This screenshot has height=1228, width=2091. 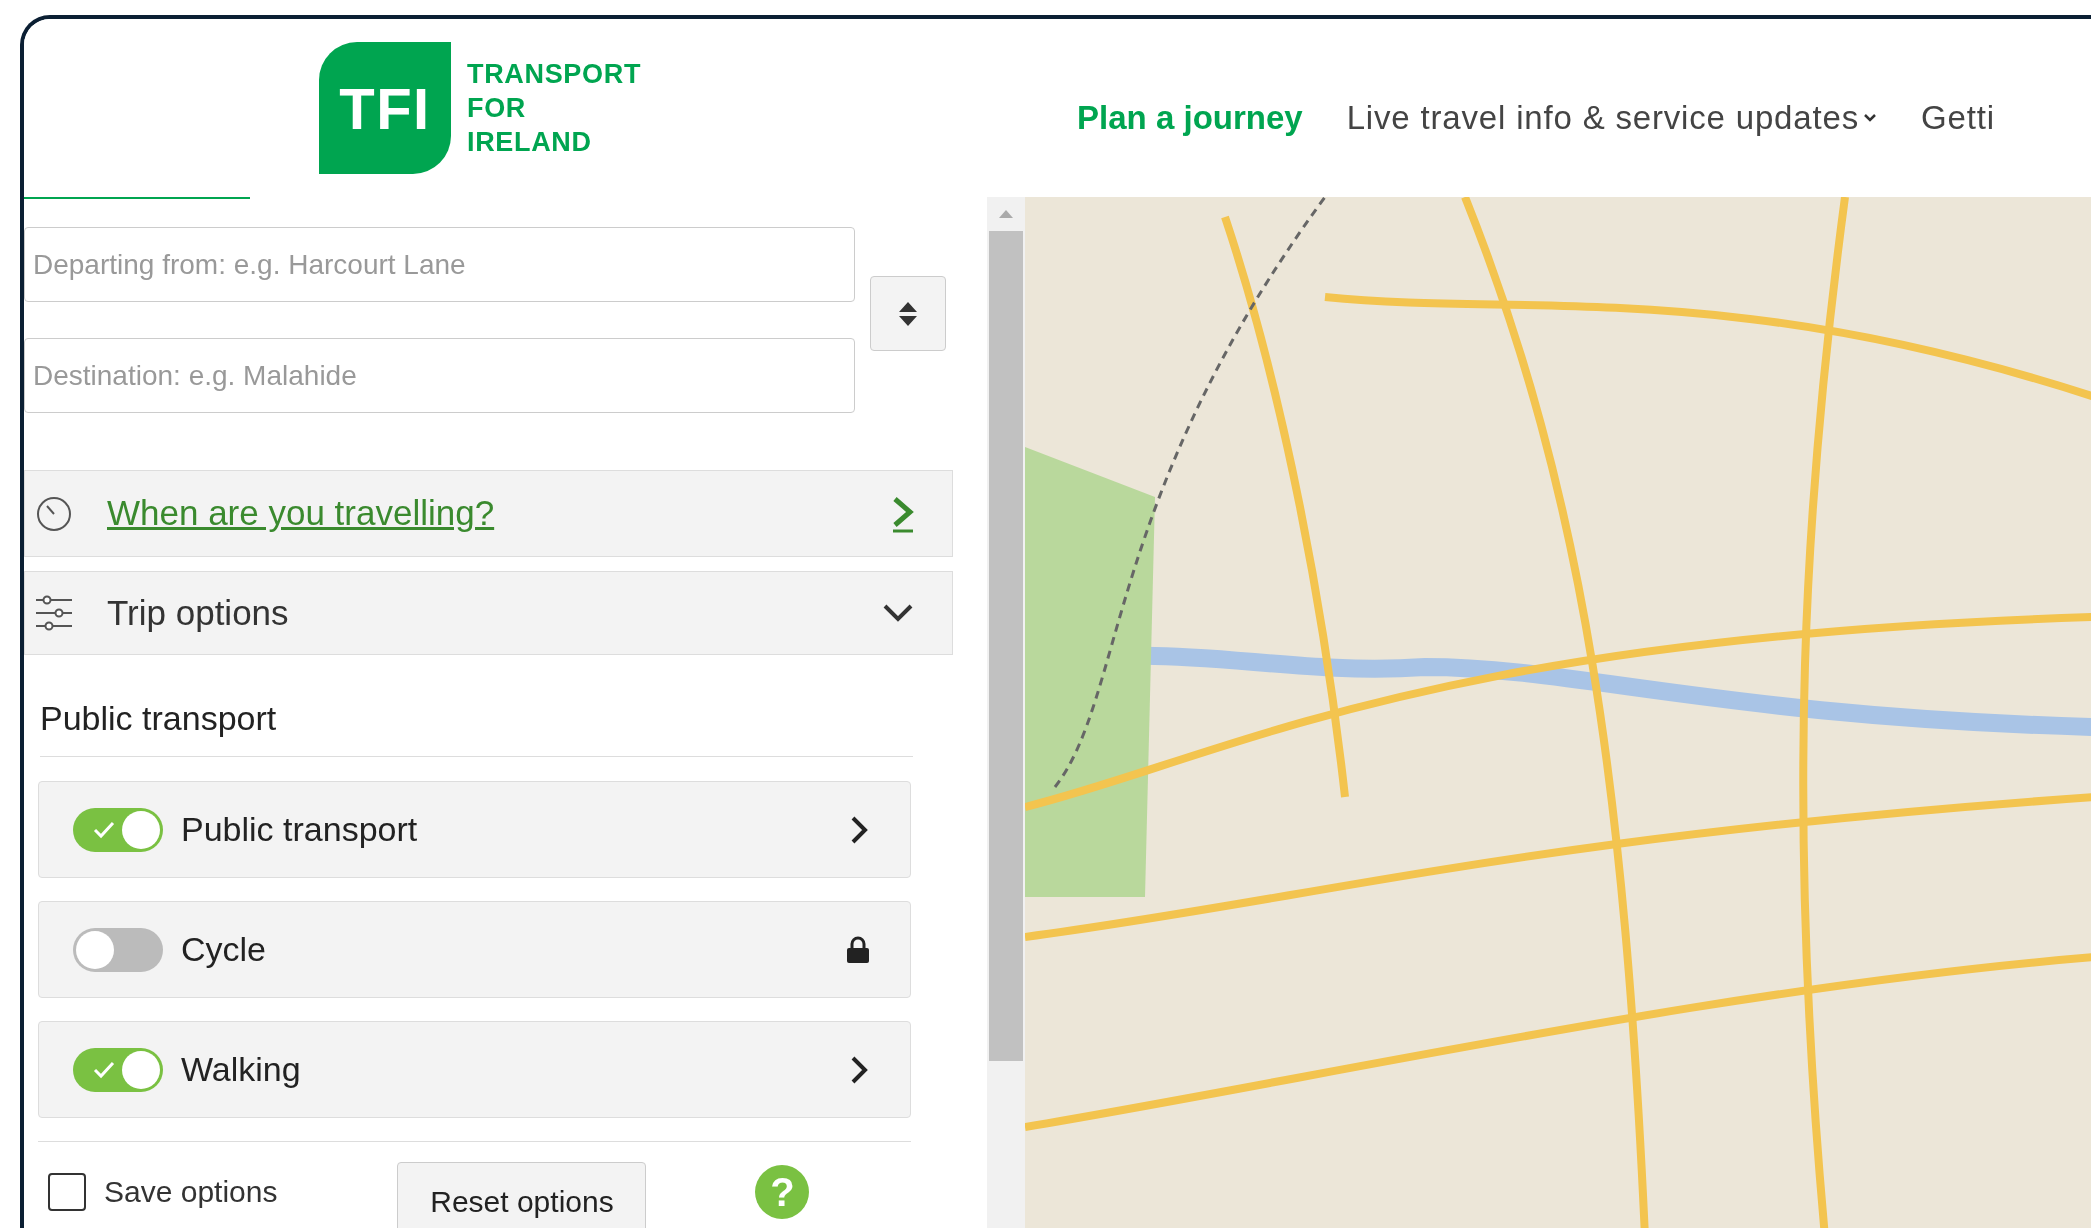 I want to click on mode-label: Walking, so click(x=241, y=1069).